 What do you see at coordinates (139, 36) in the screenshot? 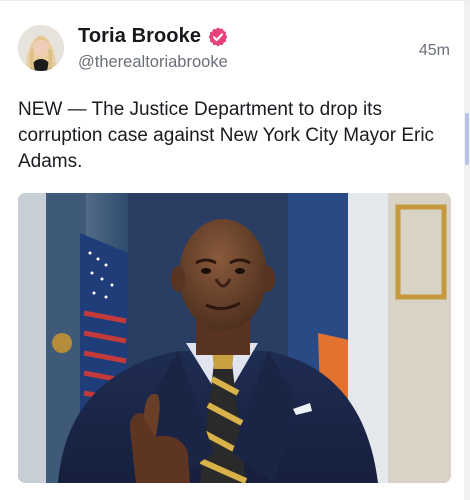
I see `author-display-name: Toria Brooke` at bounding box center [139, 36].